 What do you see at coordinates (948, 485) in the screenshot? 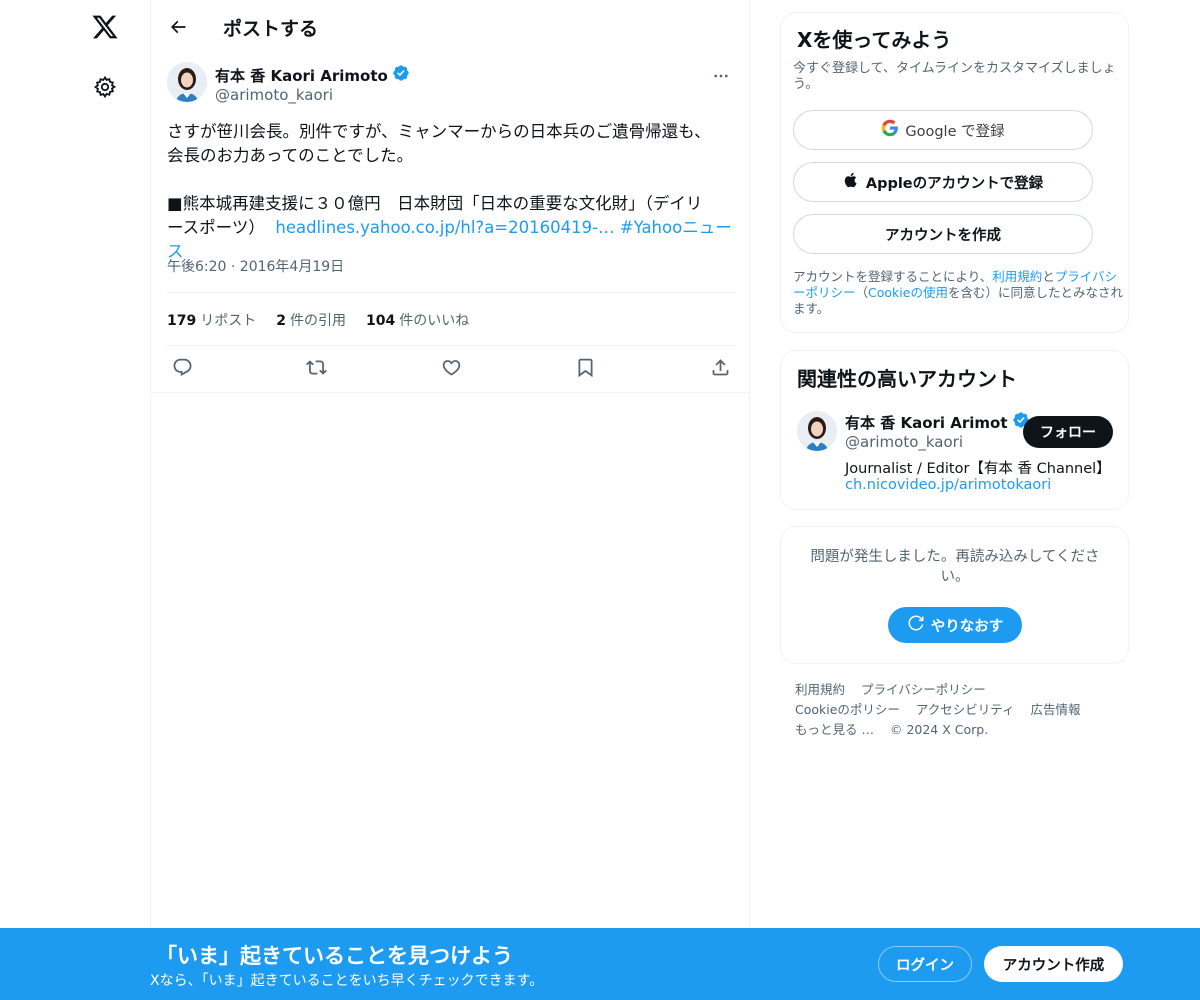
I see `related-account-link: ch.nicovideo.jp/arimotokaori` at bounding box center [948, 485].